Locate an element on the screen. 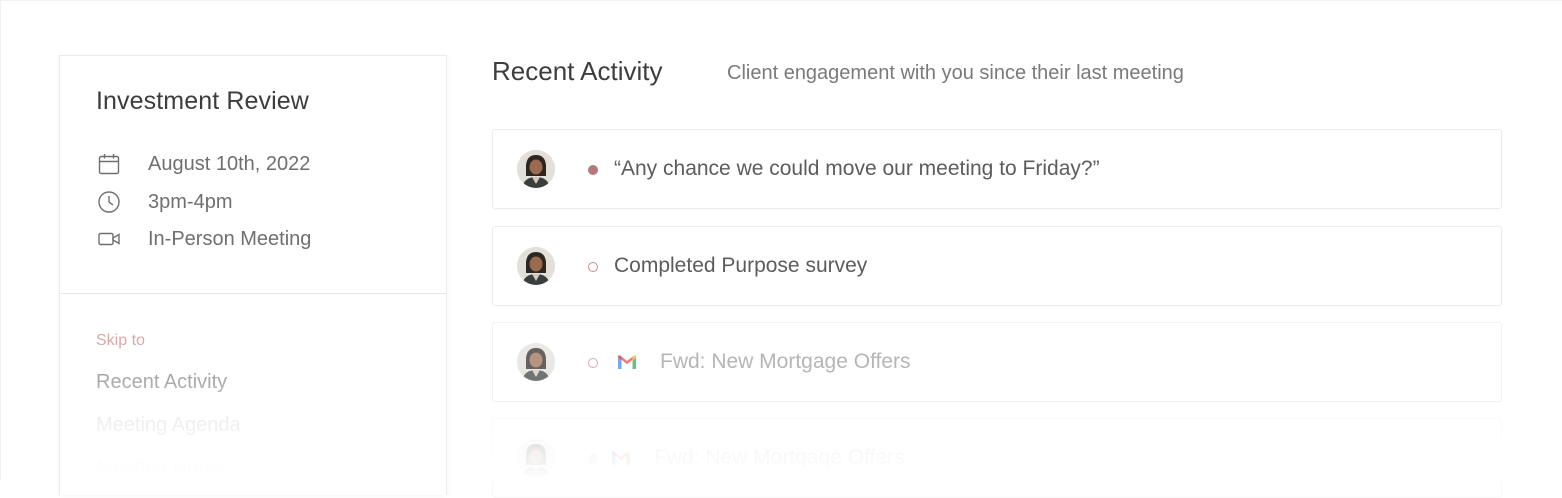  meeting-date: August 10th, 2022 is located at coordinates (229, 163).